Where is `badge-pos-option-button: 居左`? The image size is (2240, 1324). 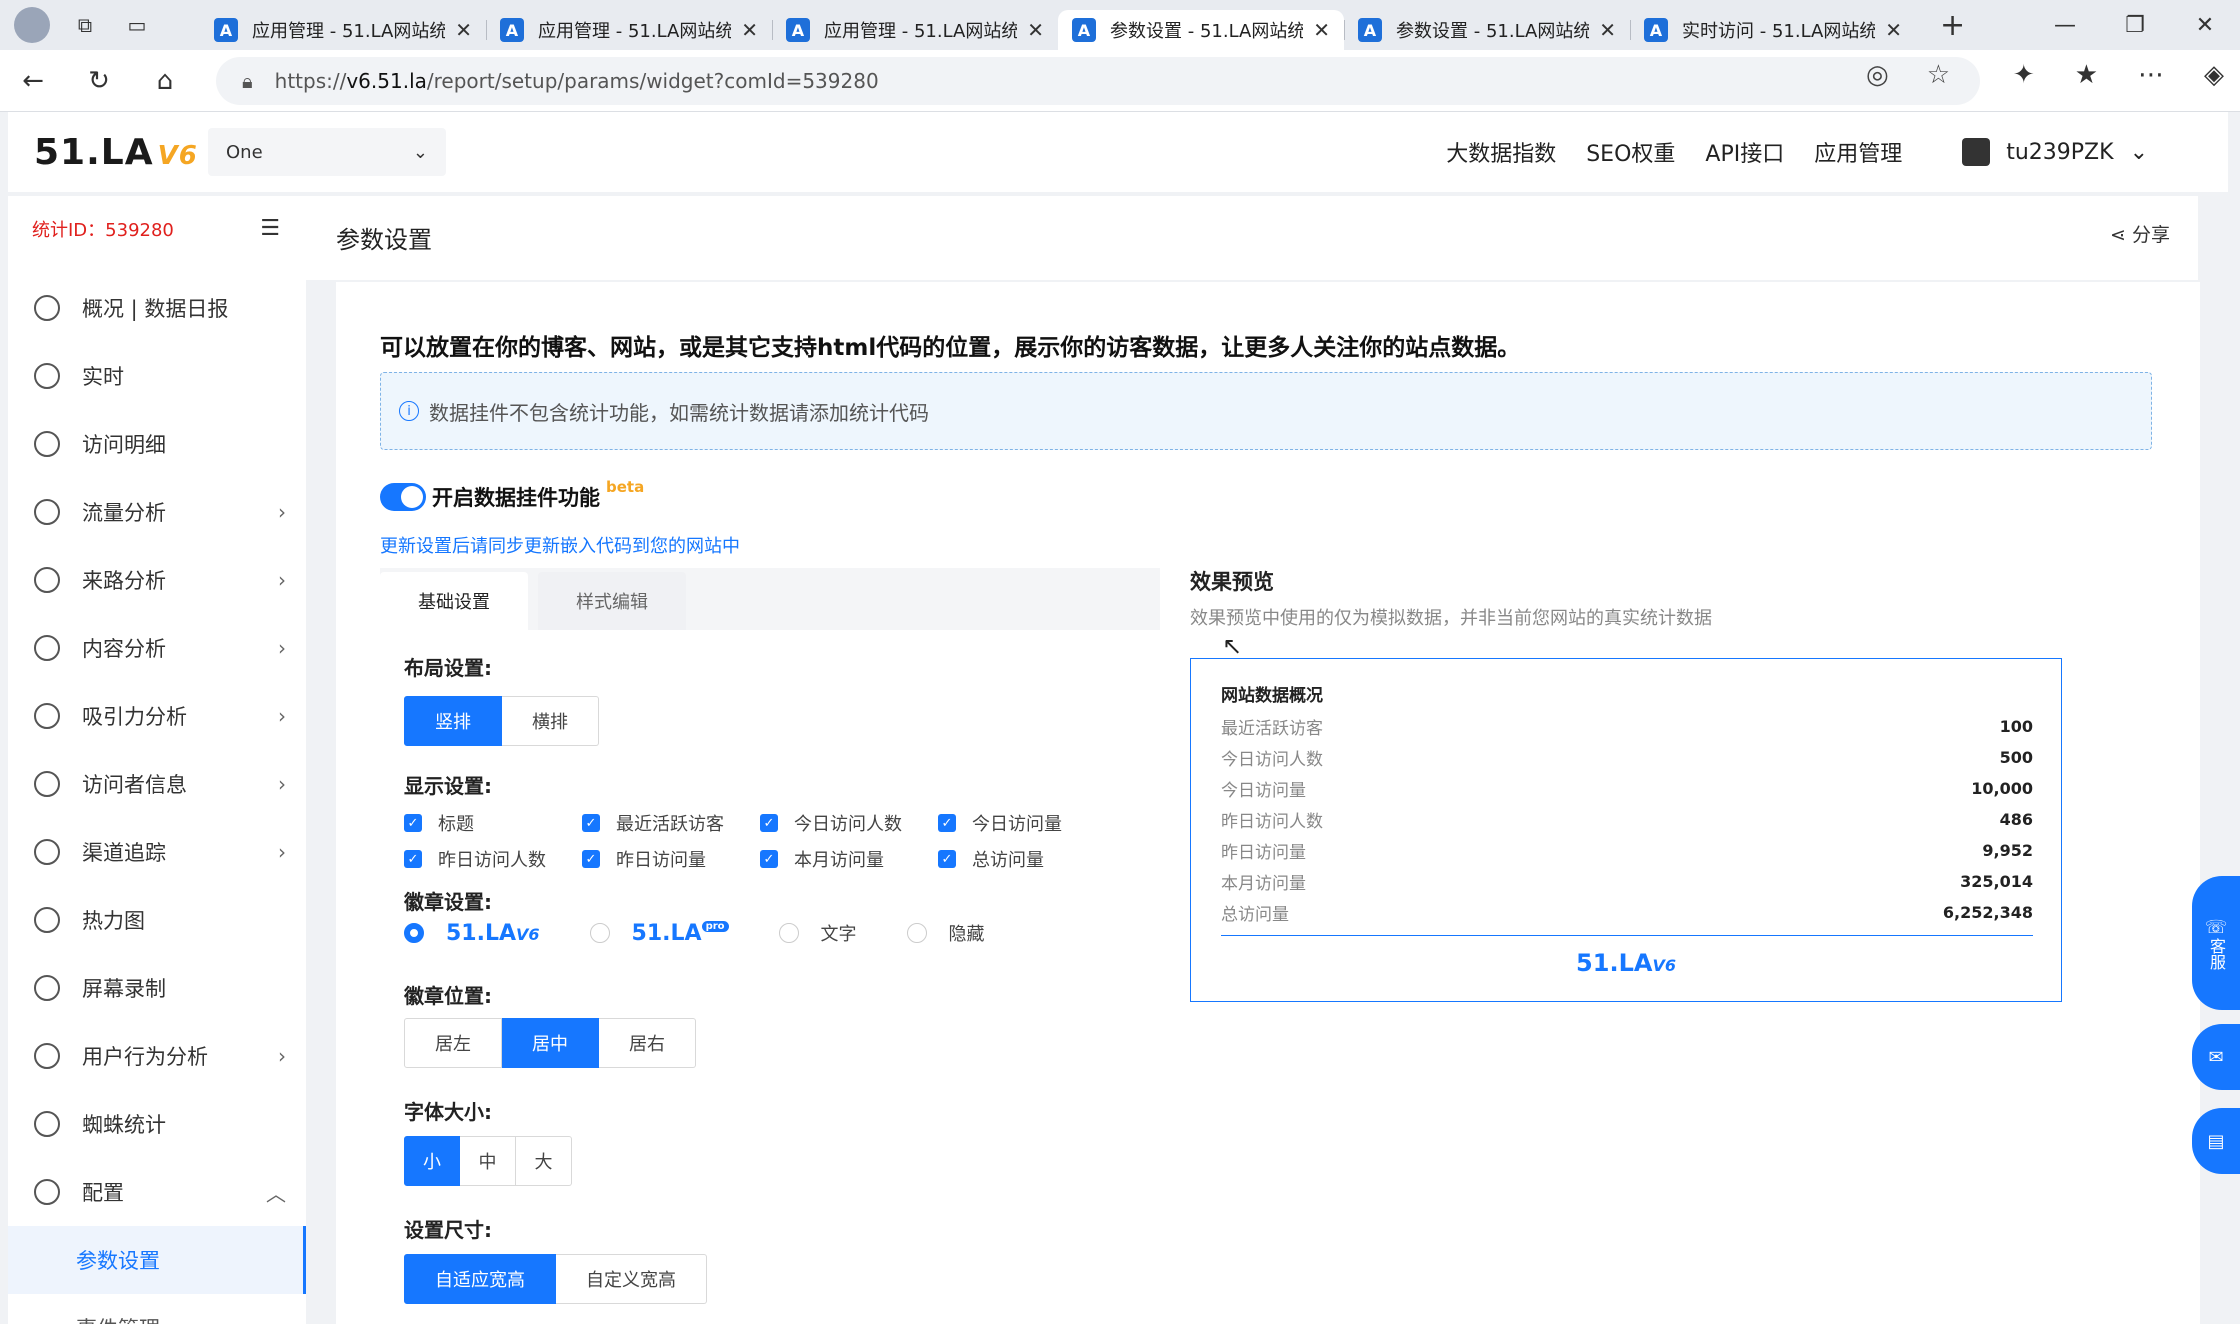 badge-pos-option-button: 居左 is located at coordinates (453, 1043).